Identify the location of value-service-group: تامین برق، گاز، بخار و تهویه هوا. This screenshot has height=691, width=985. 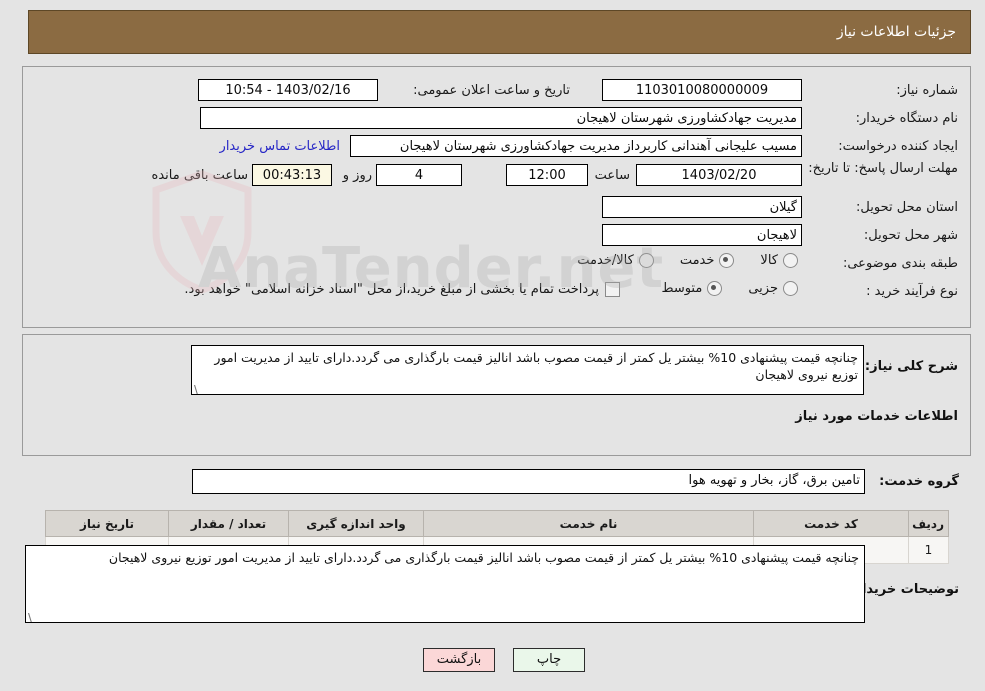
(528, 481).